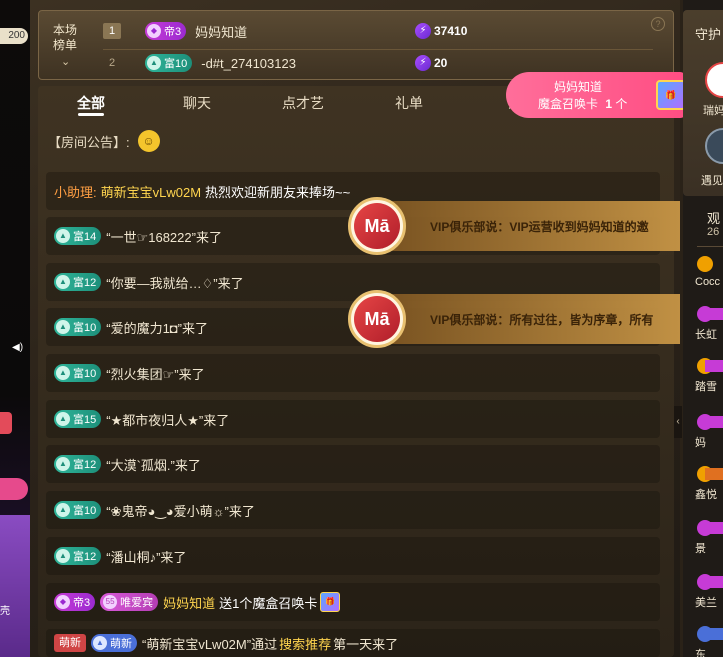 The image size is (723, 657). What do you see at coordinates (68, 38) in the screenshot?
I see `ranking-title: 本场榜单` at bounding box center [68, 38].